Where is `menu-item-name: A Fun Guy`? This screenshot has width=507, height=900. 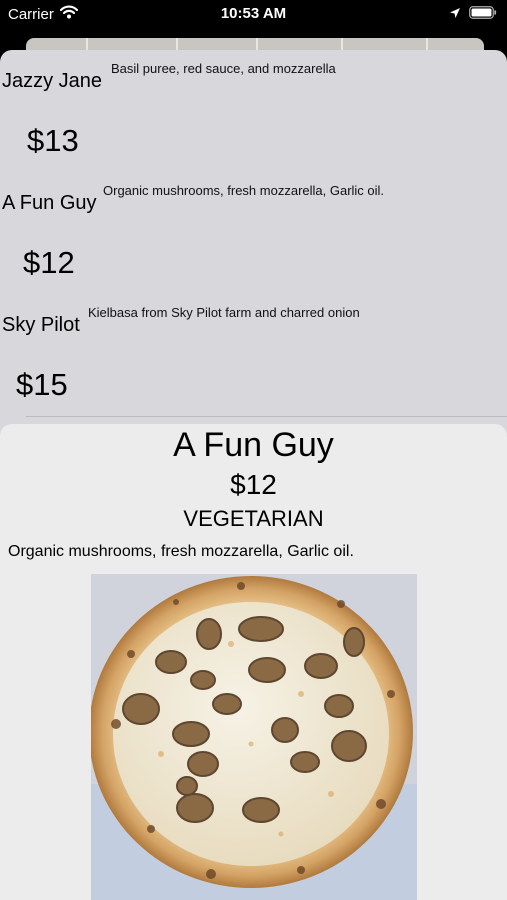
menu-item-name: A Fun Guy is located at coordinates (49, 203).